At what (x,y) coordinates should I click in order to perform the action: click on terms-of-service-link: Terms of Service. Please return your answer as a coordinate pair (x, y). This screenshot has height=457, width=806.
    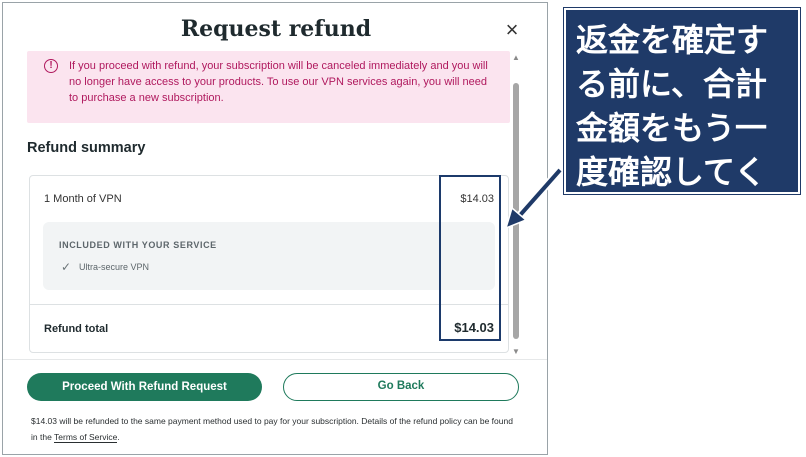
    Looking at the image, I should click on (86, 437).